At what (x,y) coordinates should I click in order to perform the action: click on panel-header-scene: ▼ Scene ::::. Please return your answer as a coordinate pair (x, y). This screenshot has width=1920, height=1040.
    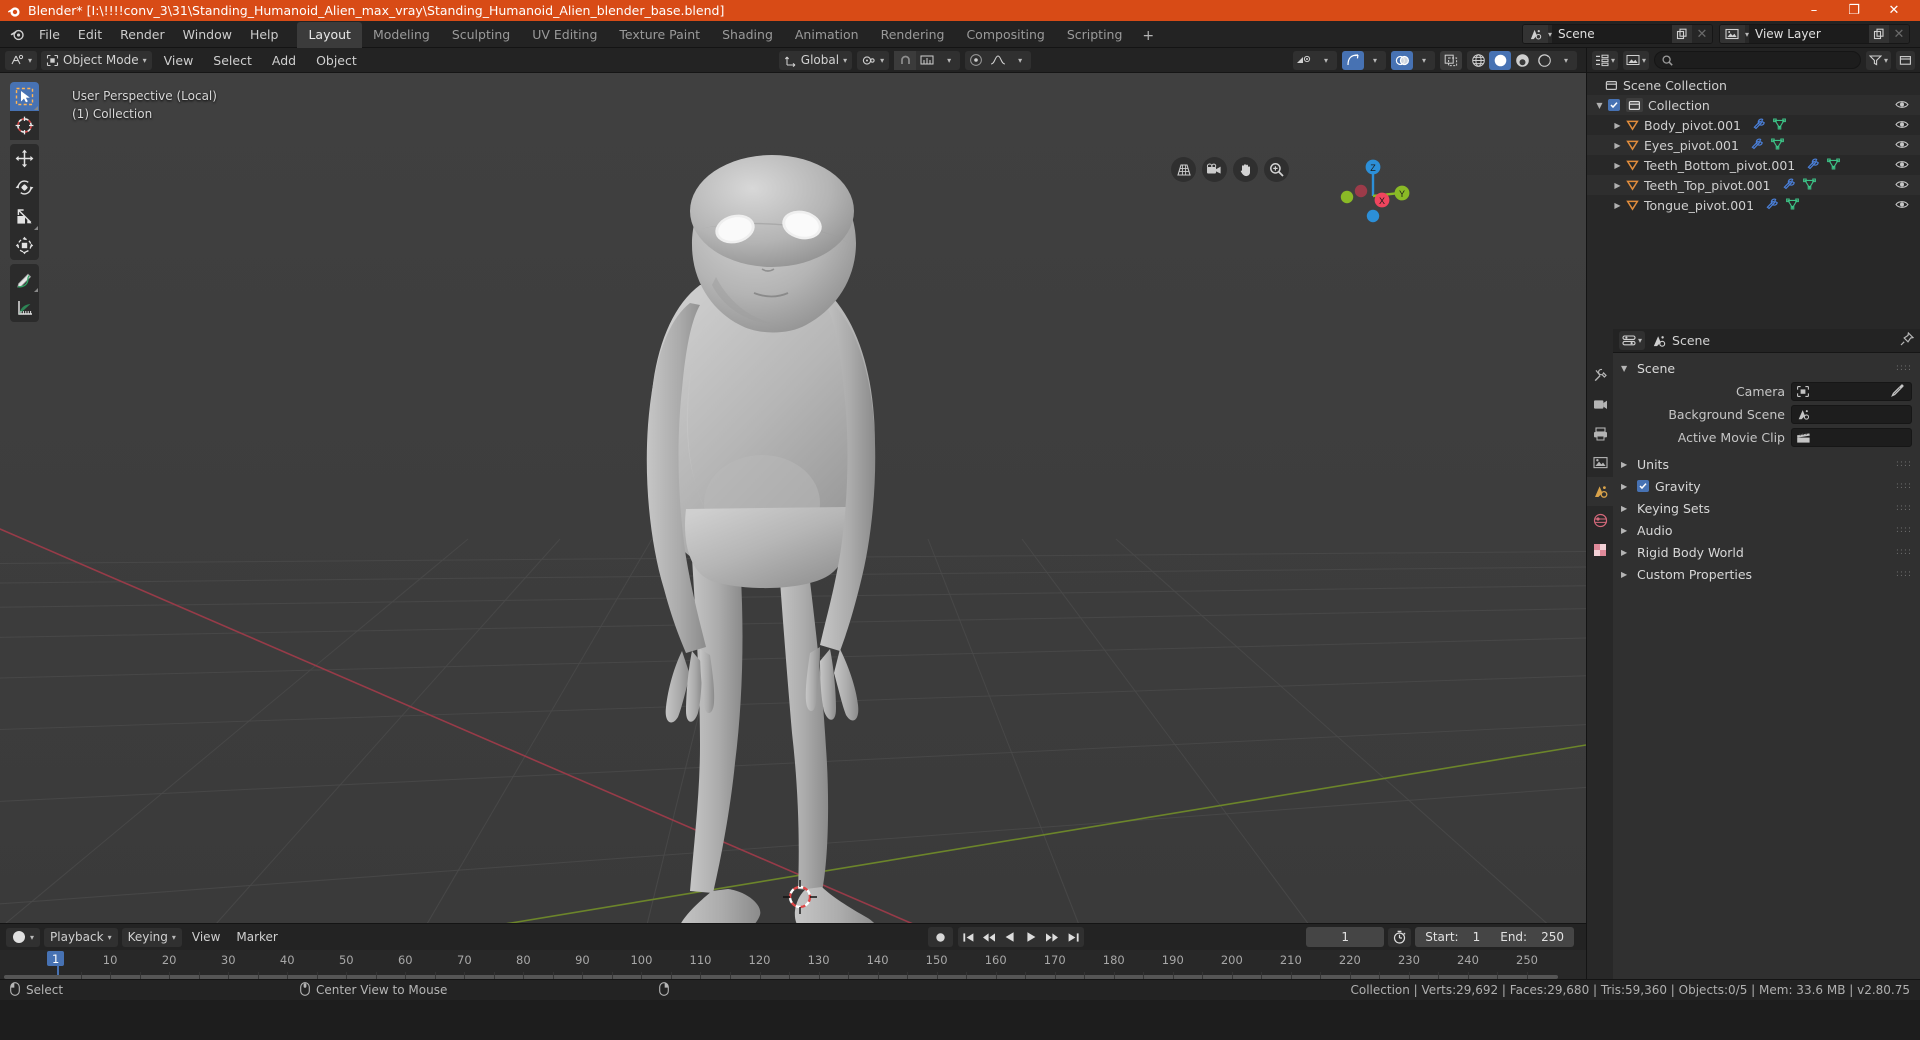
    Looking at the image, I should click on (1766, 368).